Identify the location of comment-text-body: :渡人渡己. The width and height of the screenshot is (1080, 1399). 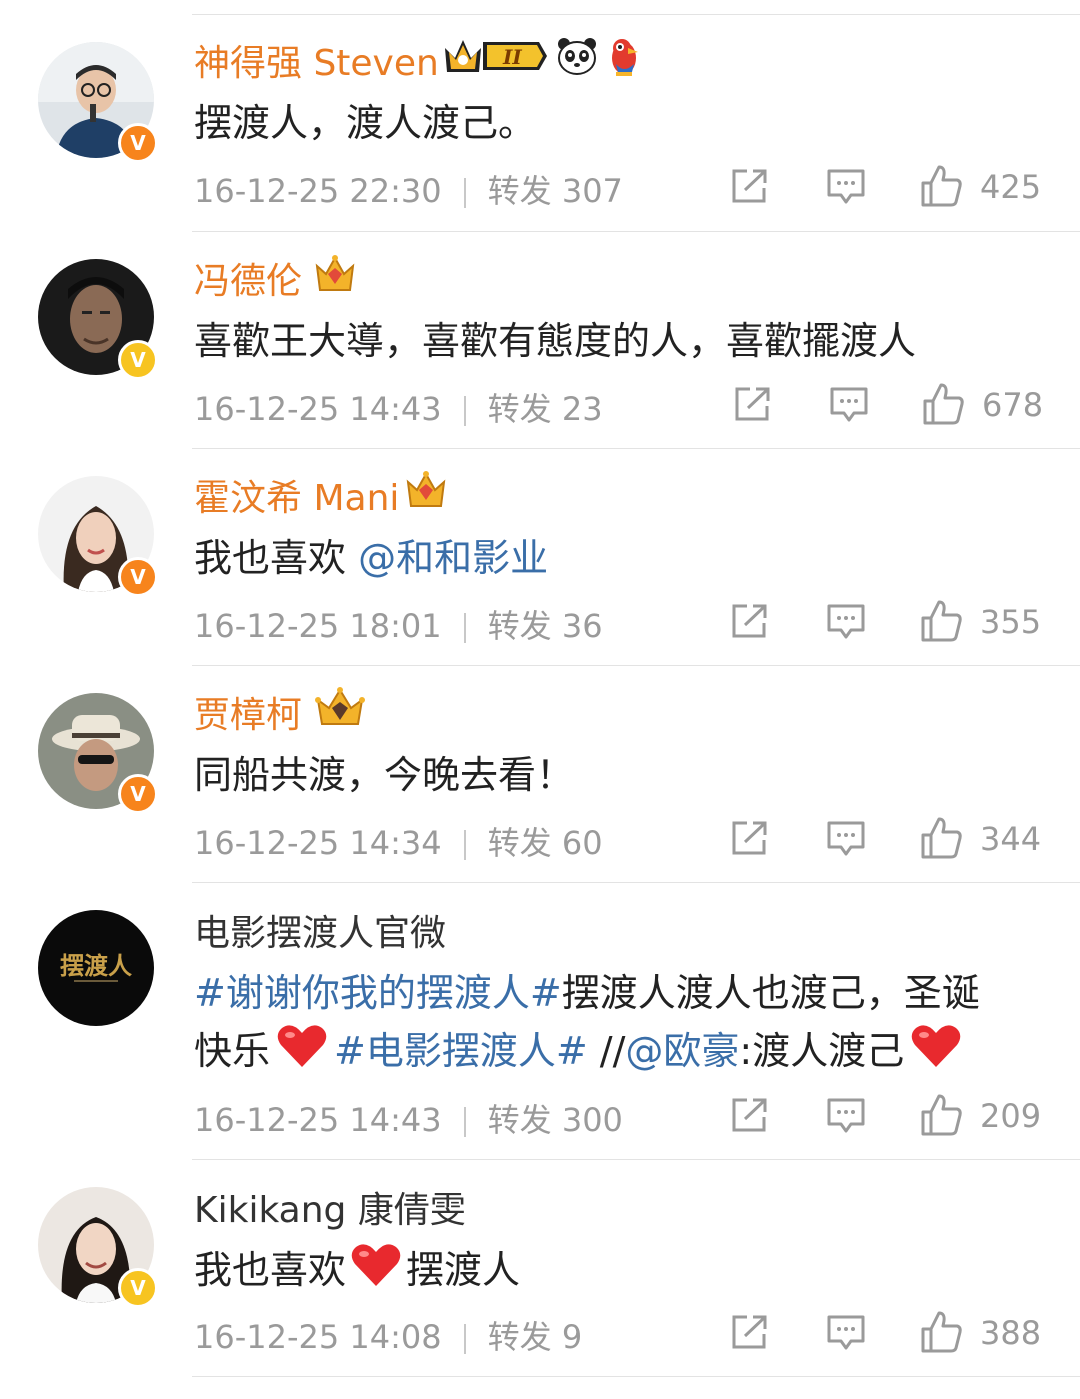
(822, 1051).